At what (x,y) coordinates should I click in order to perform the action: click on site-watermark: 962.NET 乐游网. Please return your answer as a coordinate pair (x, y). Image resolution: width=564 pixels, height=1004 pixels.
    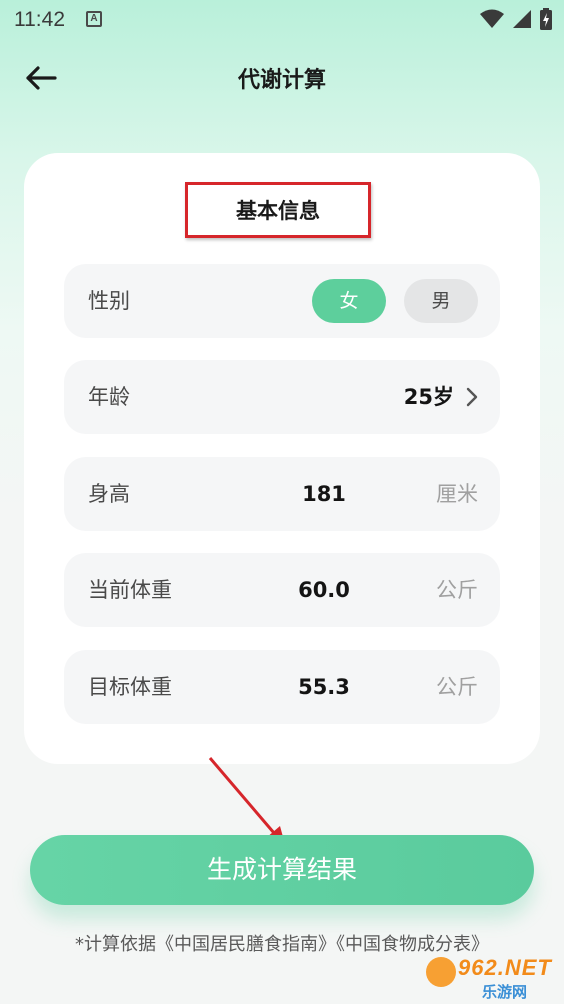
    Looking at the image, I should click on (494, 979).